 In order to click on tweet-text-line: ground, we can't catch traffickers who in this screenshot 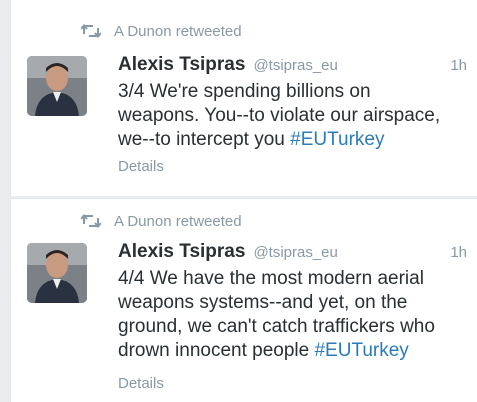, I will do `click(276, 326)`.